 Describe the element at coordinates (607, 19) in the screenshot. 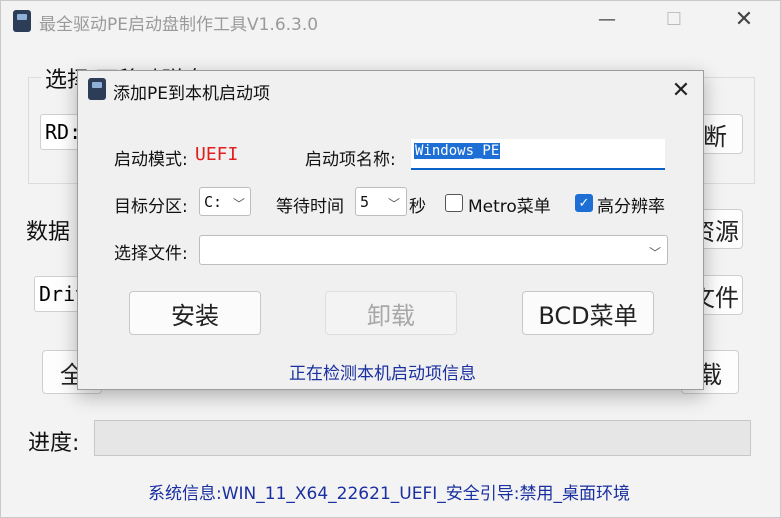

I see `minimize-icon: —` at that location.